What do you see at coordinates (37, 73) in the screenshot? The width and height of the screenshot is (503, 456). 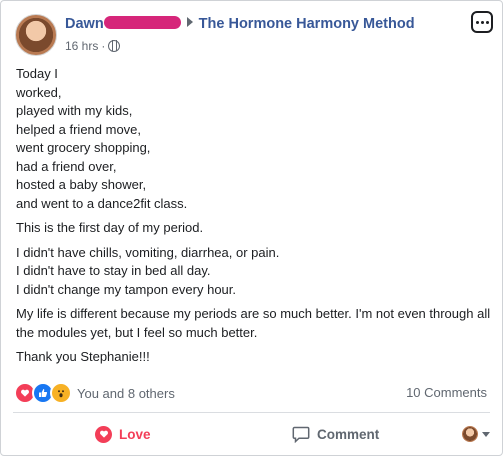 I see `post-text-line: Today I` at bounding box center [37, 73].